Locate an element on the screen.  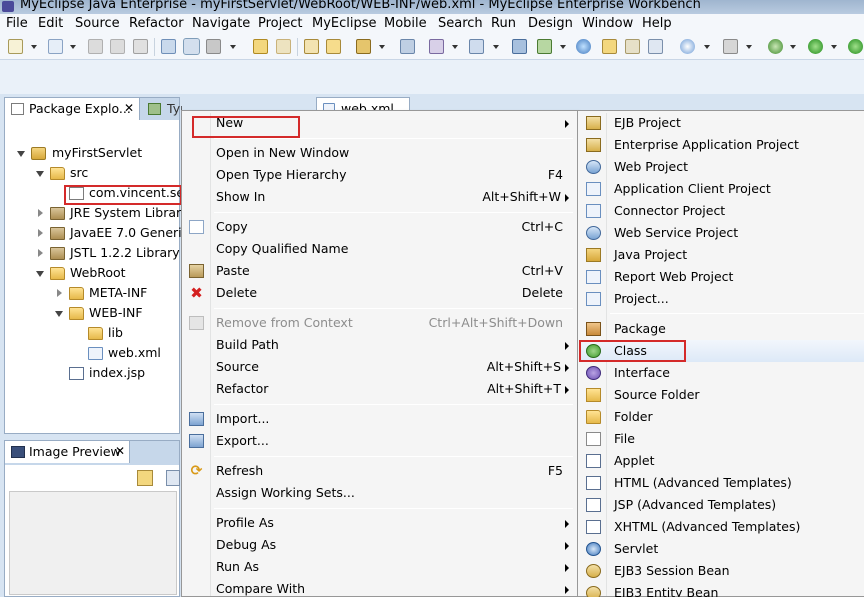
back-arrow-icon is located at coordinates (260, 46).